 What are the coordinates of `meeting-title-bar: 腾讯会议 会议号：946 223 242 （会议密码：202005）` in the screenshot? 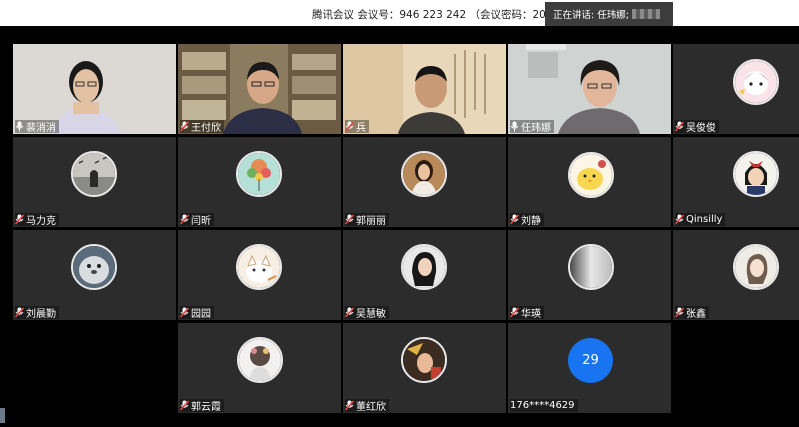 It's located at (399, 13).